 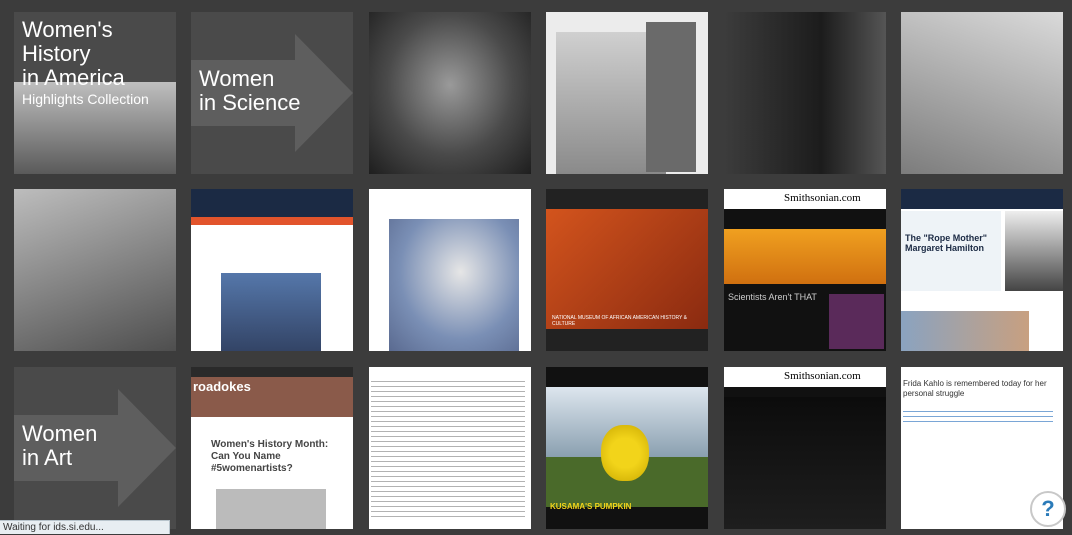 I want to click on article-text-block, so click(x=448, y=451).